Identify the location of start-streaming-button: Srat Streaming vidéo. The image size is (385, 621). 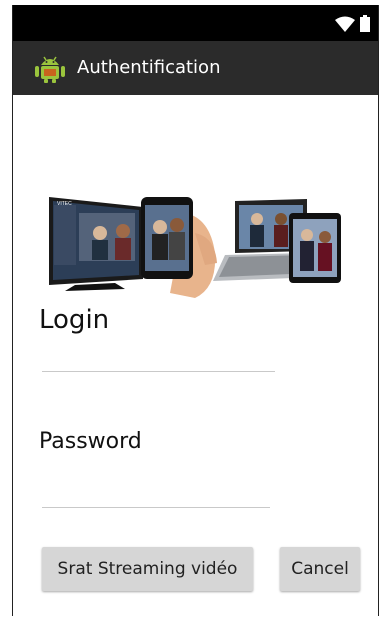
(147, 569).